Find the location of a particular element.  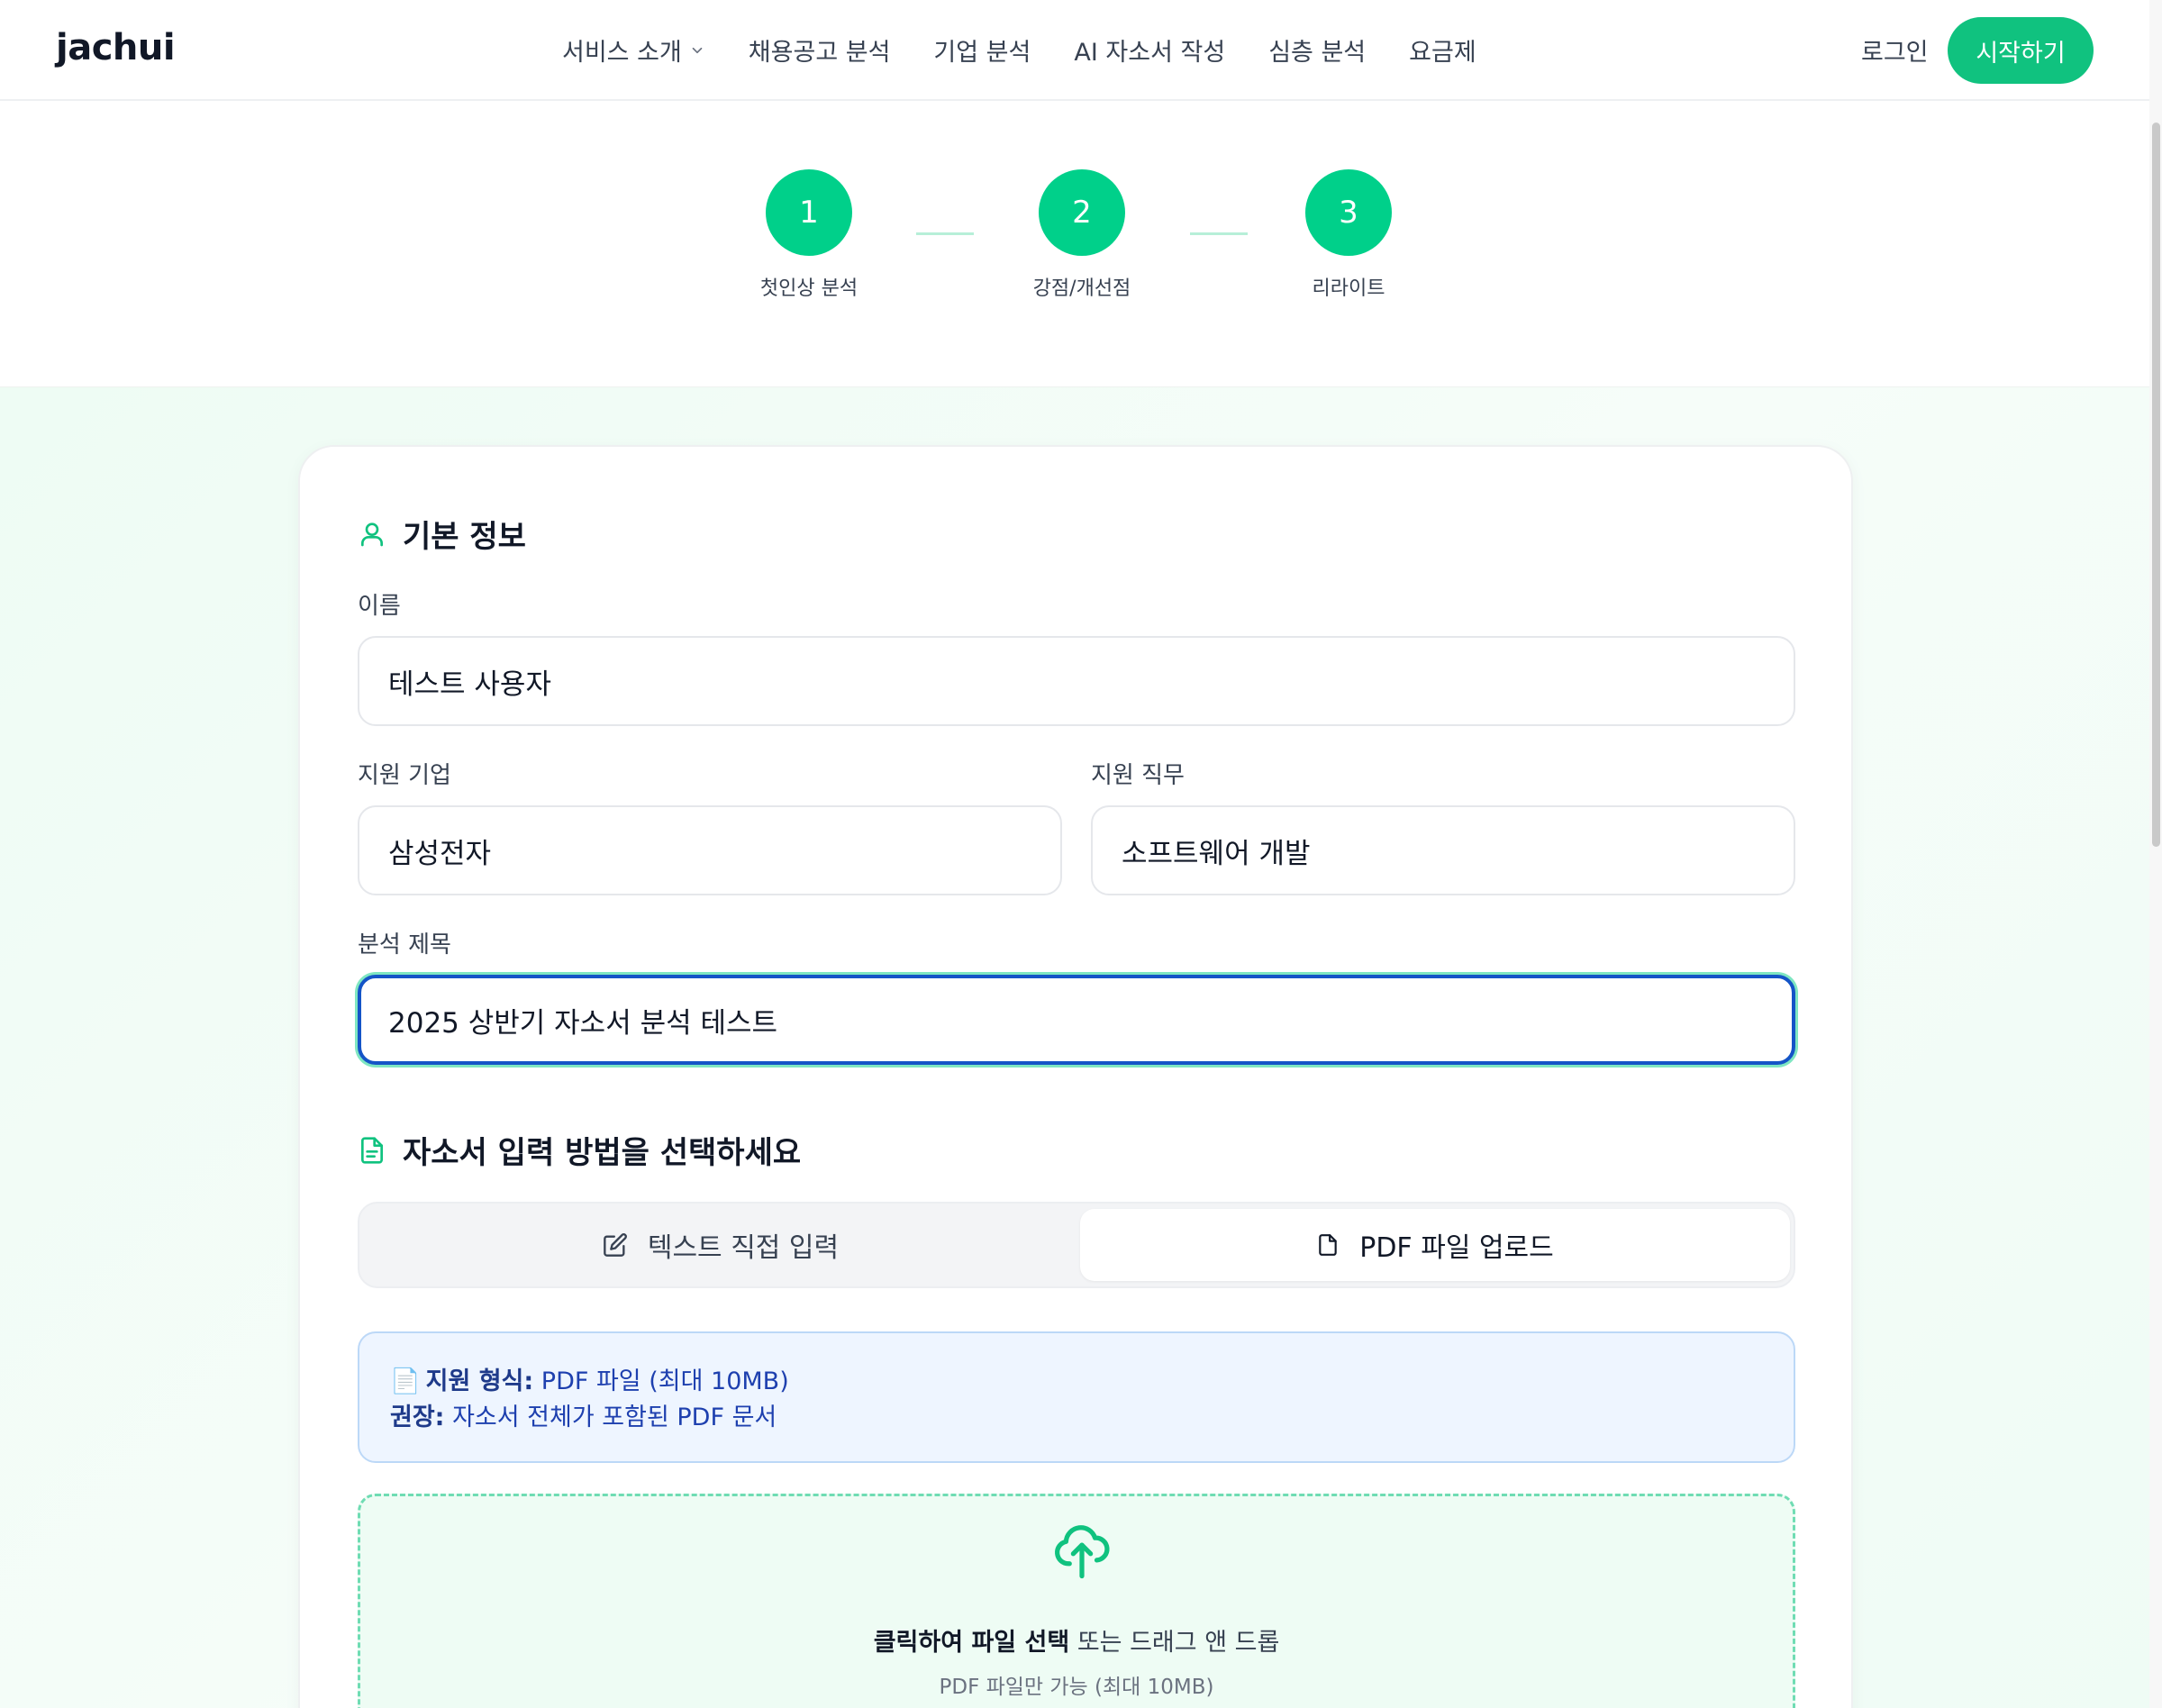

step-2: 2 강점/개선점 is located at coordinates (1082, 235).